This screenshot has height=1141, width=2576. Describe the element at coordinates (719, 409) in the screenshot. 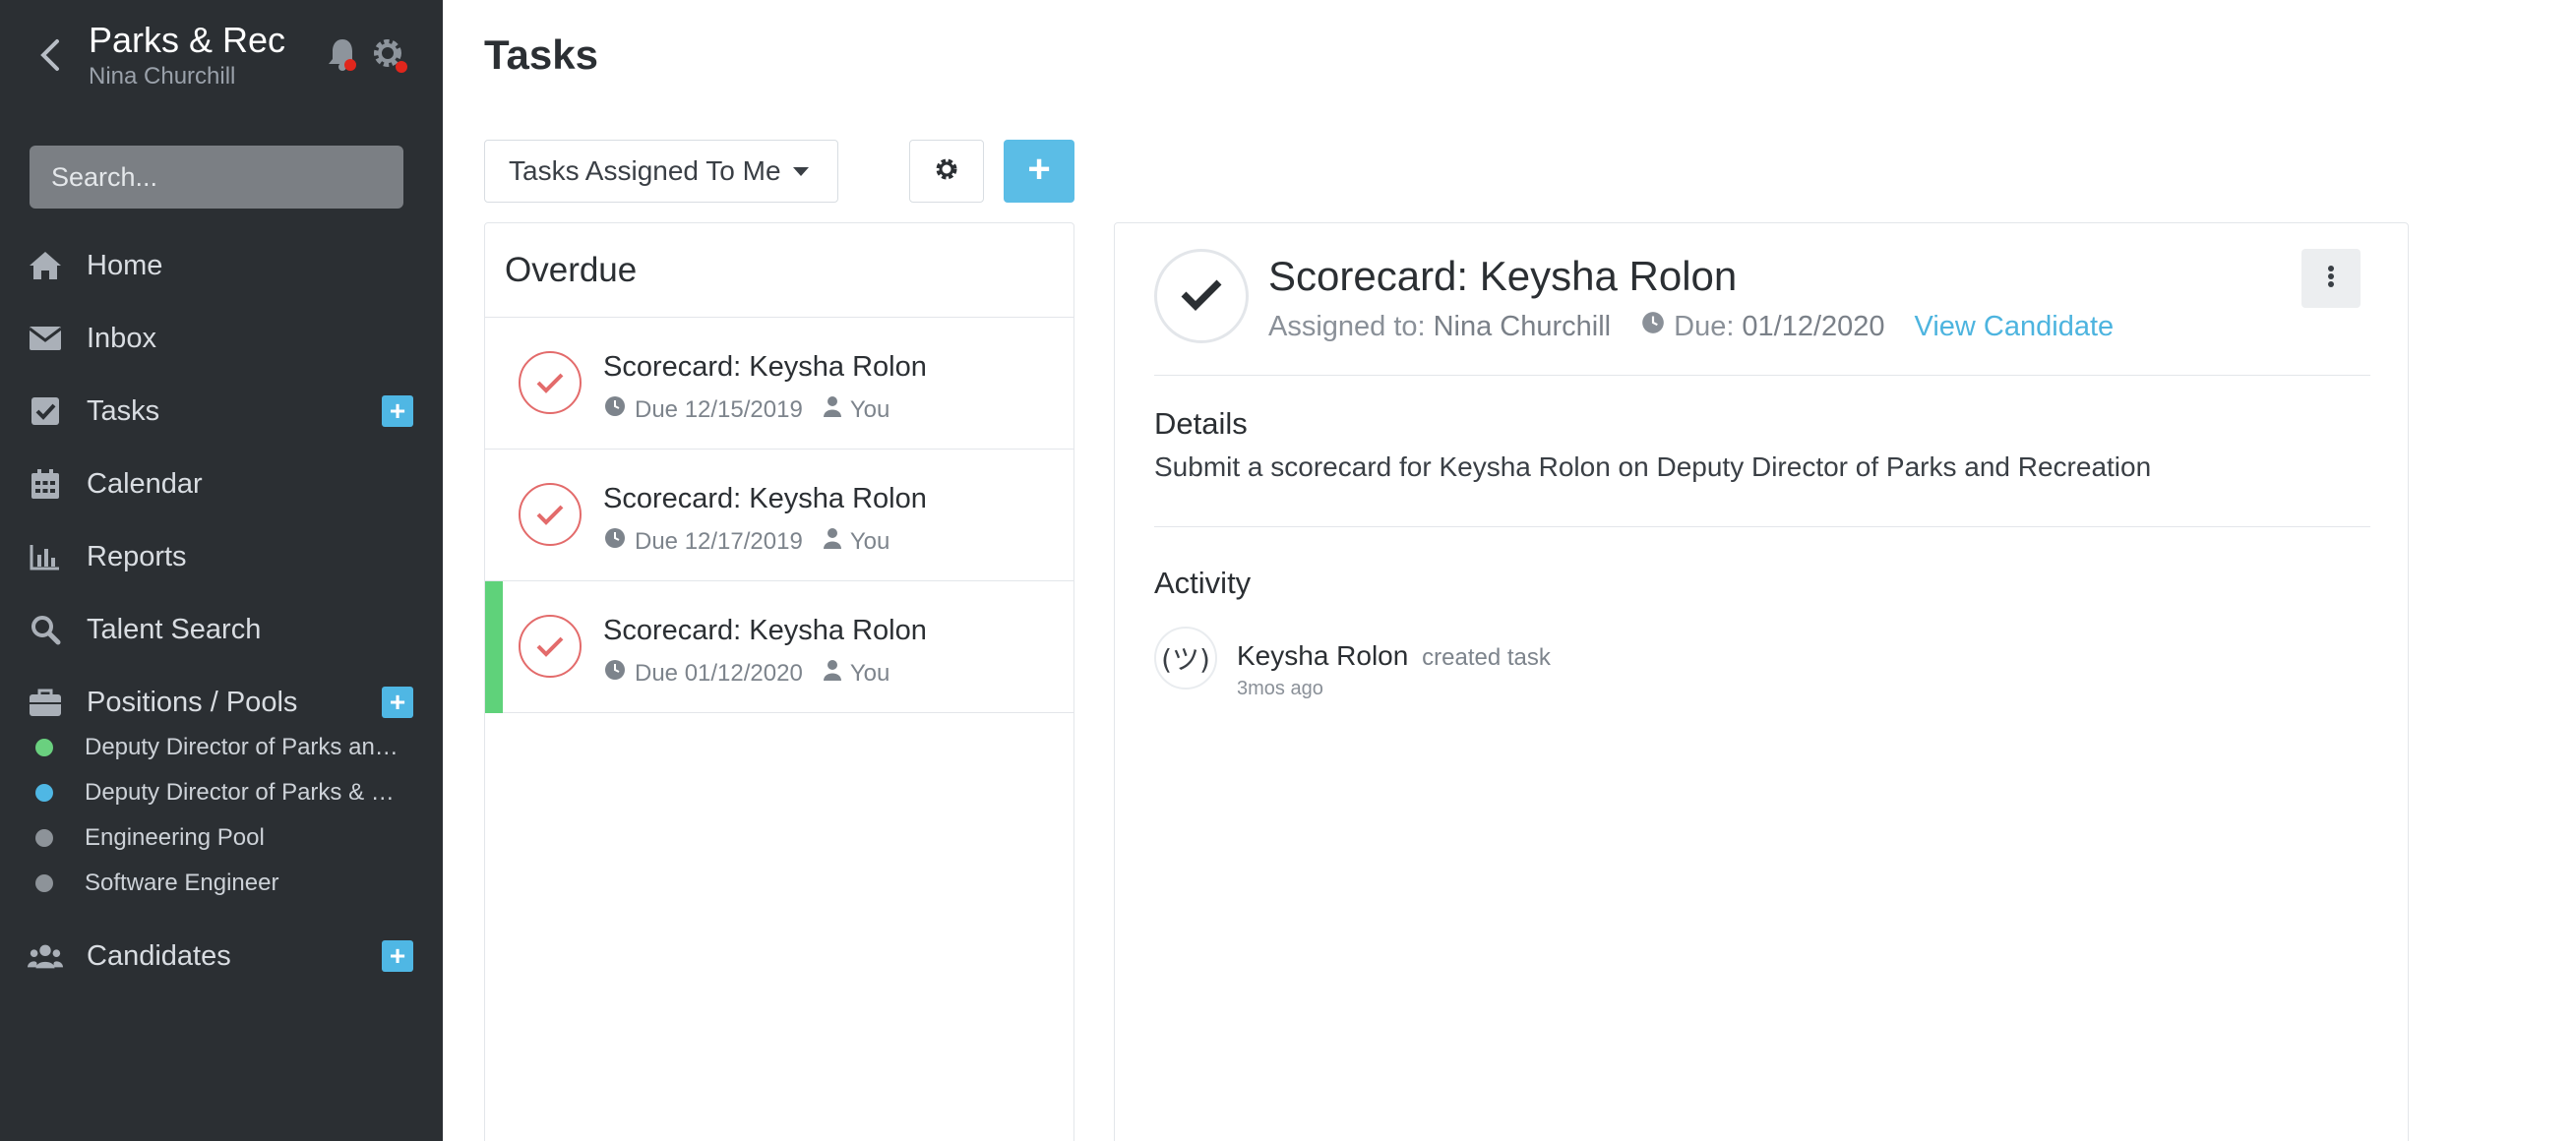

I see `task-due: Due 12/15/2019` at that location.